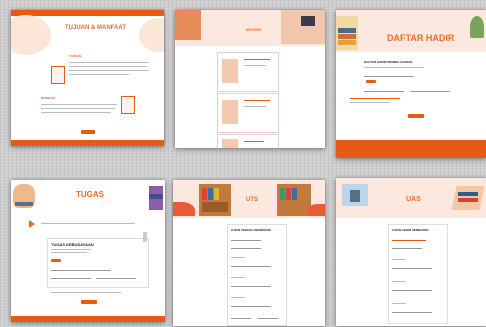 Image resolution: width=486 pixels, height=327 pixels. I want to click on attendance-form: DAFTAR HADIR PEMBELAJARAN, so click(419, 83).